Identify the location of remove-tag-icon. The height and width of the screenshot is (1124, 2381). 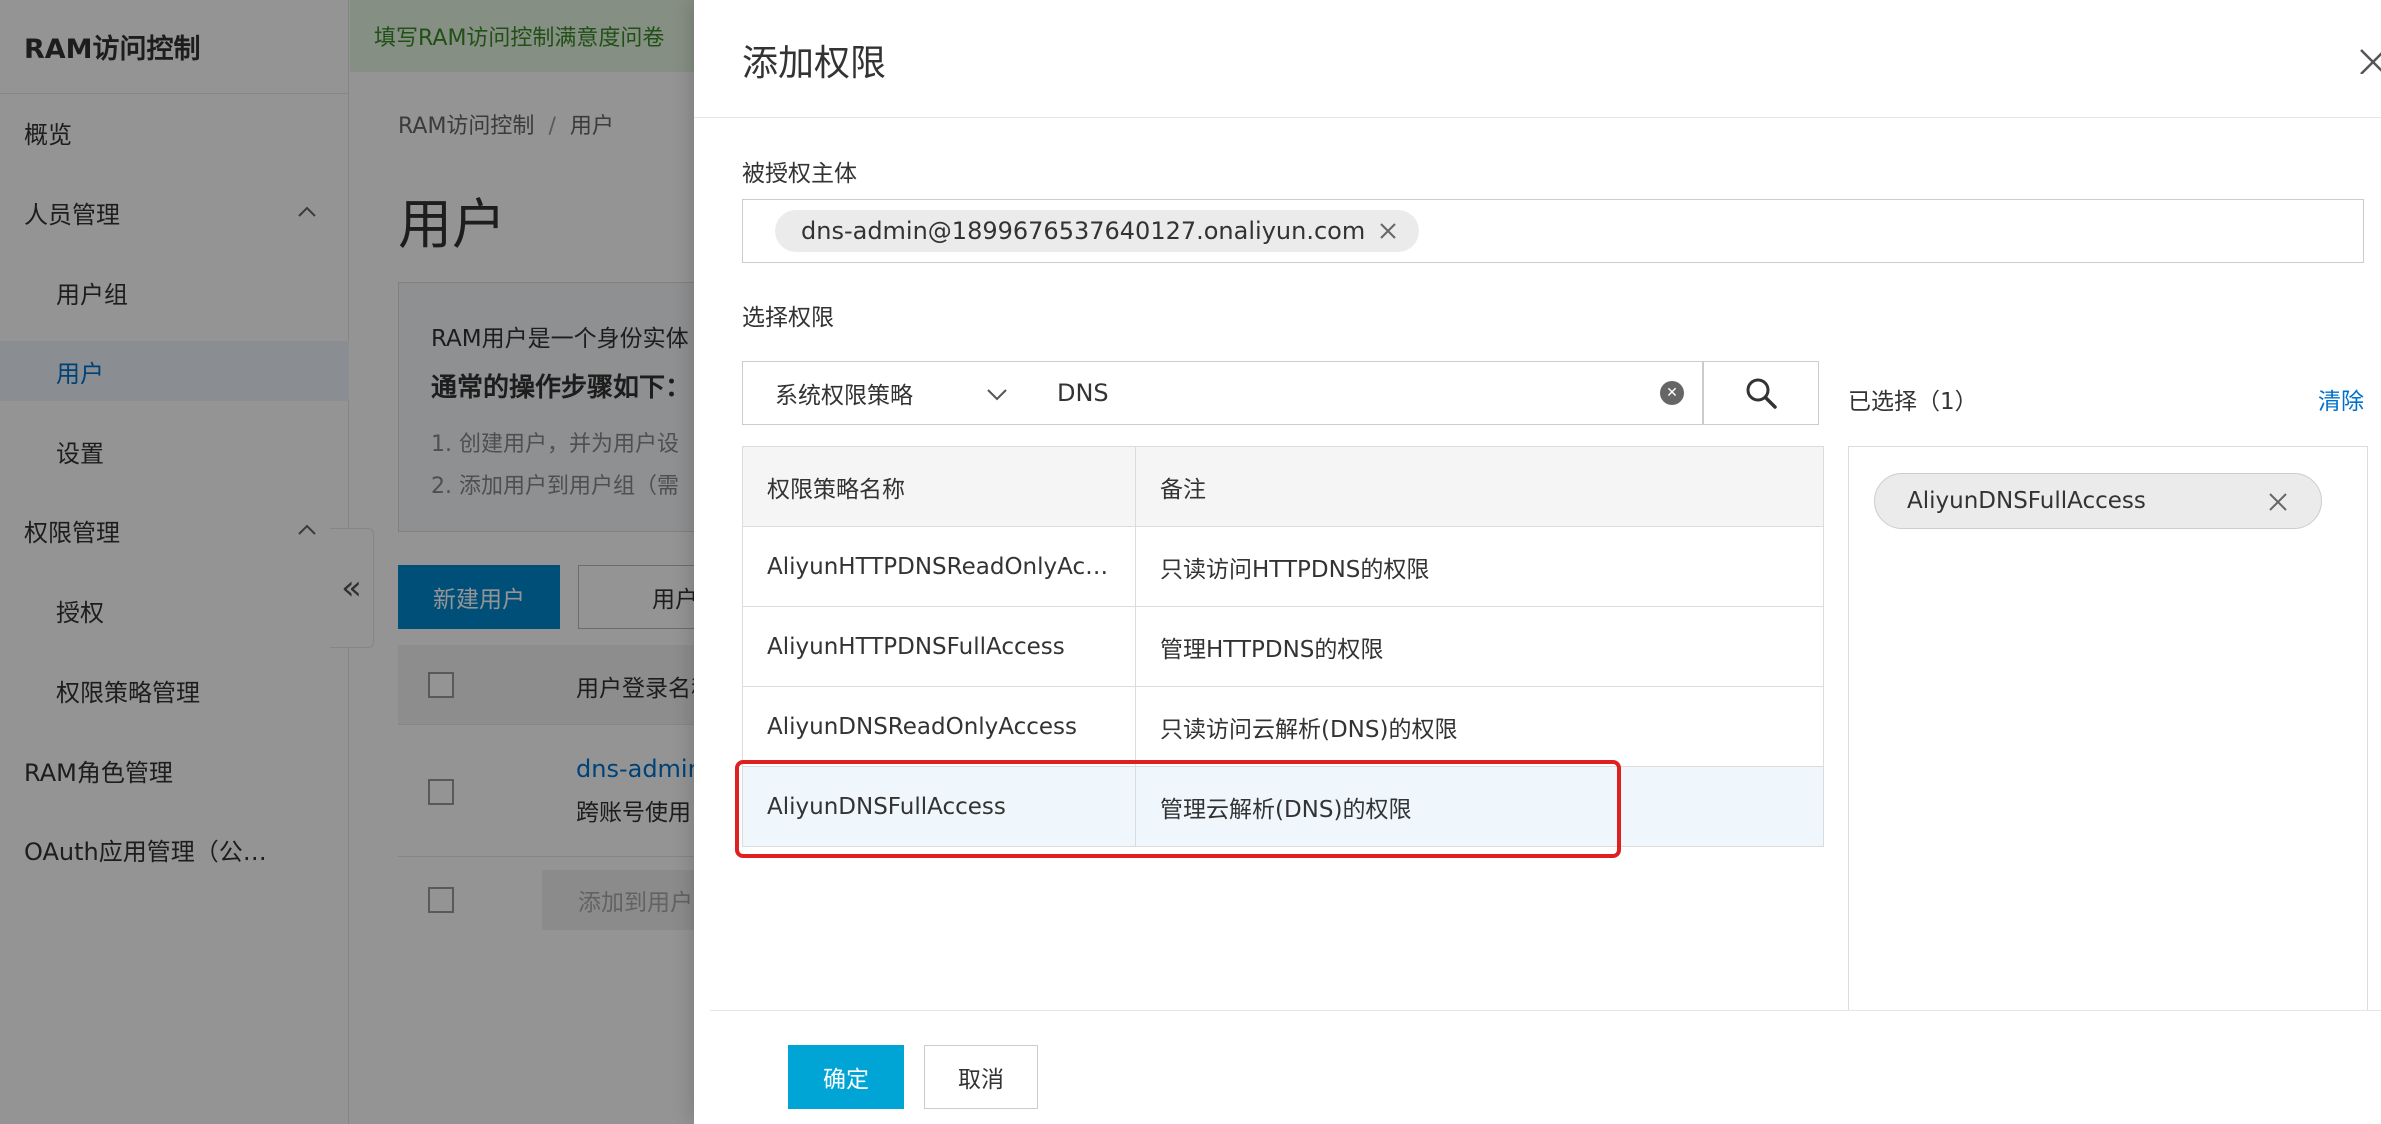
(1388, 231).